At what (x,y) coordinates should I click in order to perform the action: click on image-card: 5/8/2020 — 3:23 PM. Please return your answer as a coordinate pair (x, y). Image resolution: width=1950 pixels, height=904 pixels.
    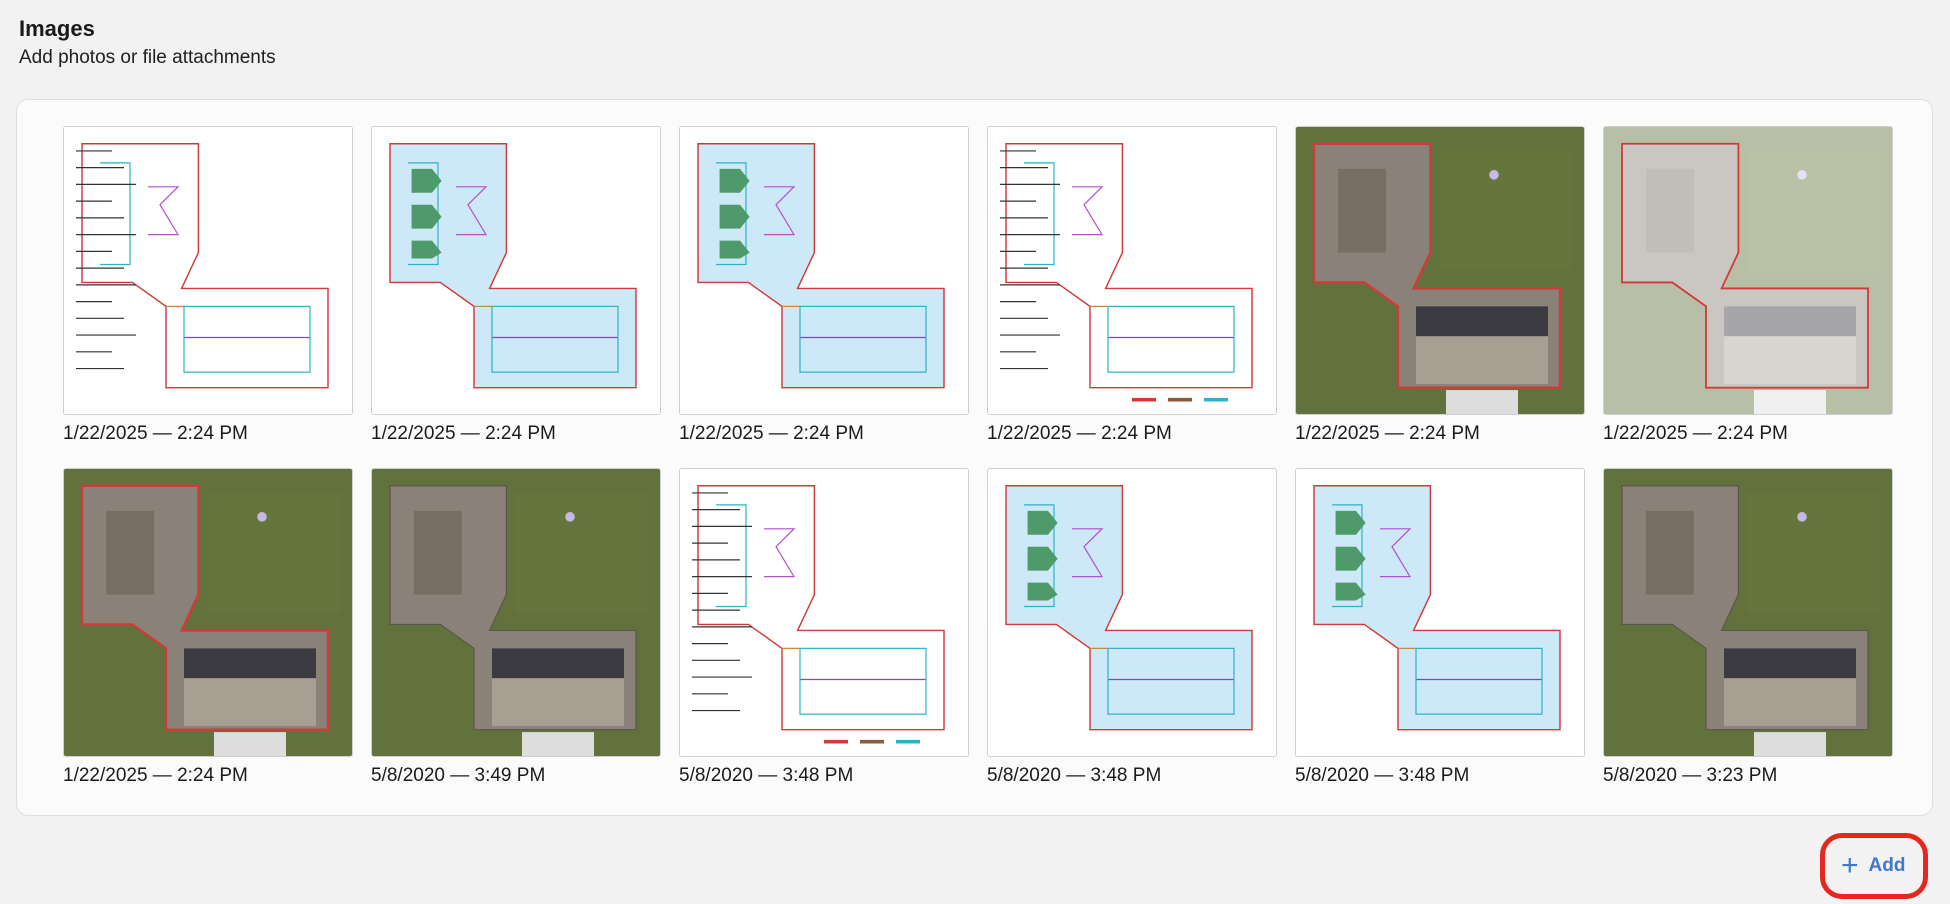
    Looking at the image, I should click on (1748, 639).